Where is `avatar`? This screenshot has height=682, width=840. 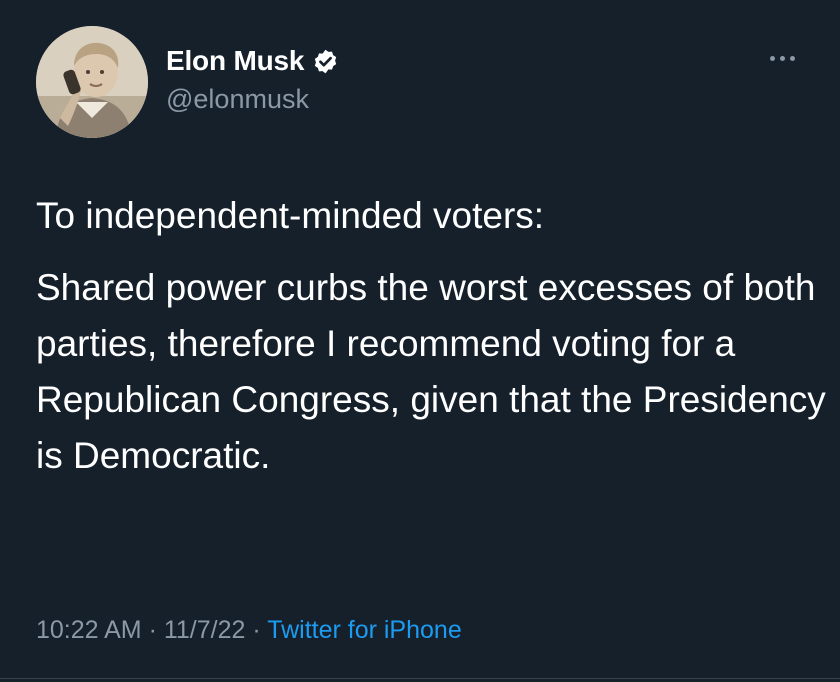 avatar is located at coordinates (92, 82).